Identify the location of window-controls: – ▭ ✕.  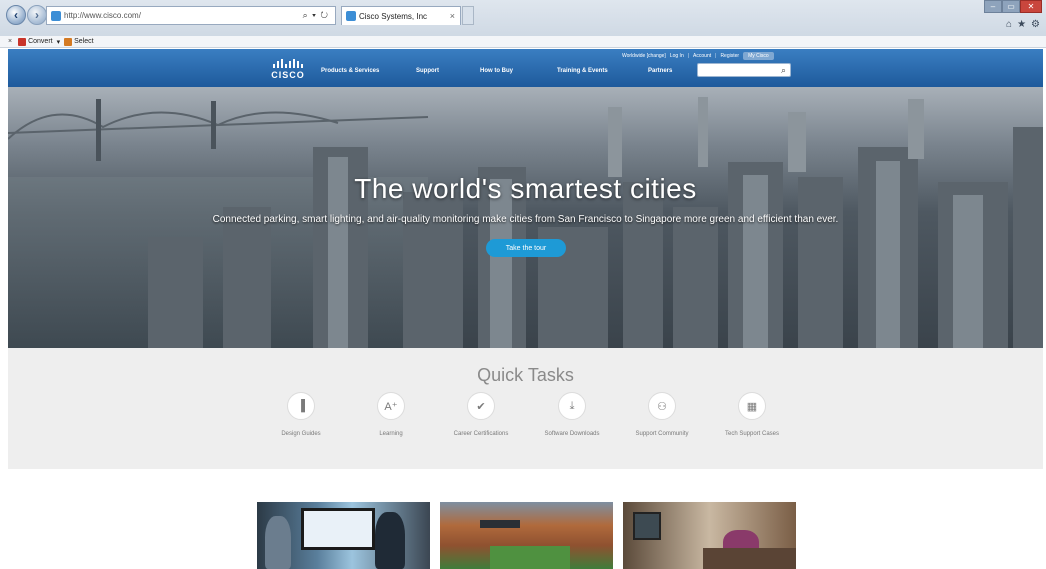
(1013, 6).